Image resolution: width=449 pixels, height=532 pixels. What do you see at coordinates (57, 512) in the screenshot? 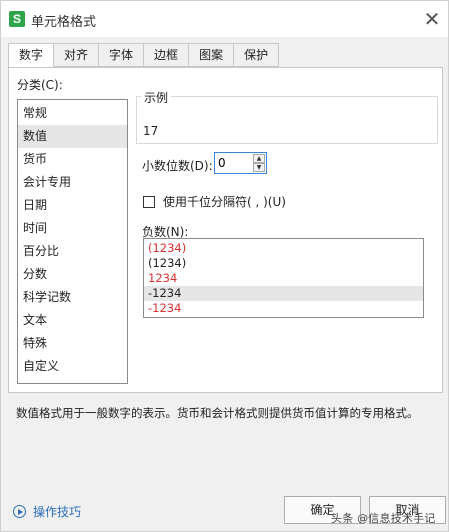
I see `tips-label: 操作技巧` at bounding box center [57, 512].